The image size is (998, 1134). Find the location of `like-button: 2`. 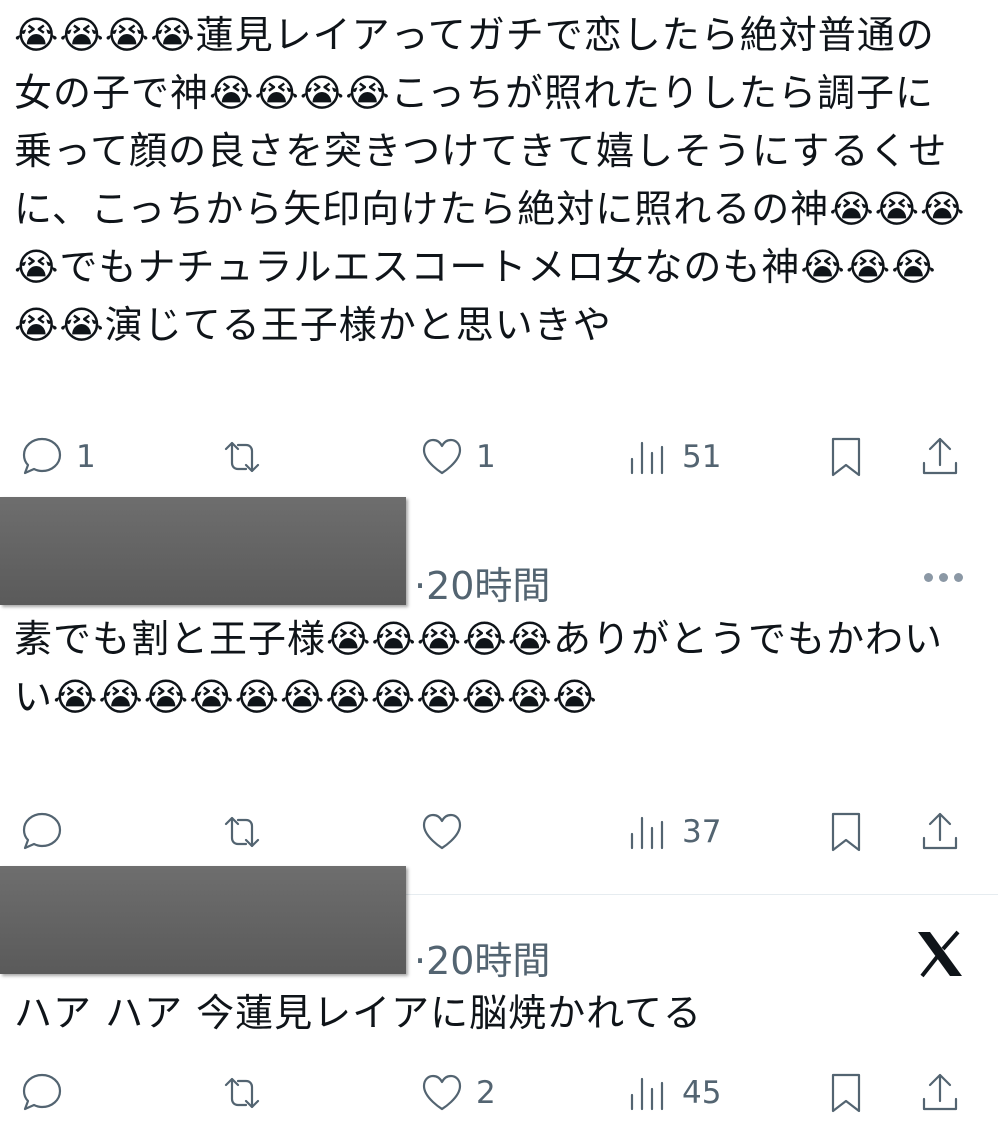

like-button: 2 is located at coordinates (457, 1093).